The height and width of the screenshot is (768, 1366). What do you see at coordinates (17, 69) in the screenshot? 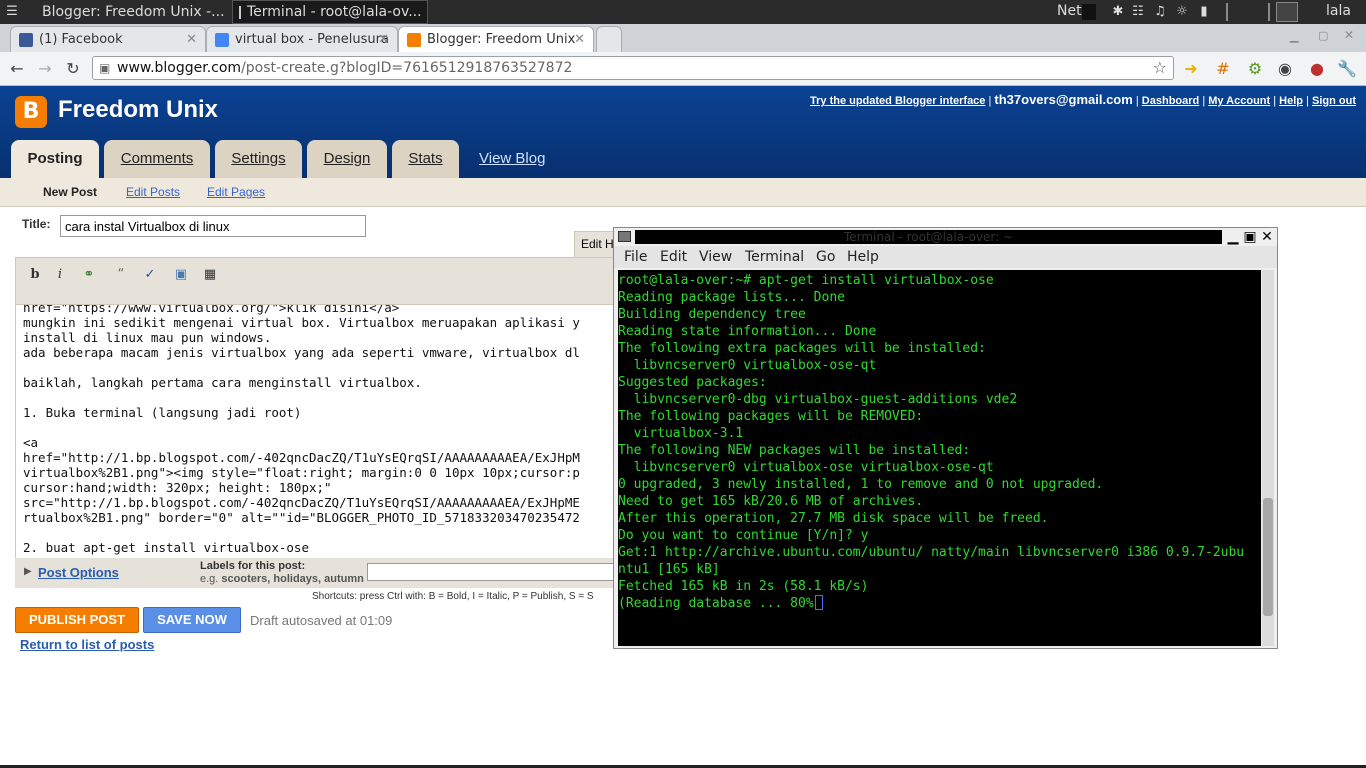
I see `back-icon: ←` at bounding box center [17, 69].